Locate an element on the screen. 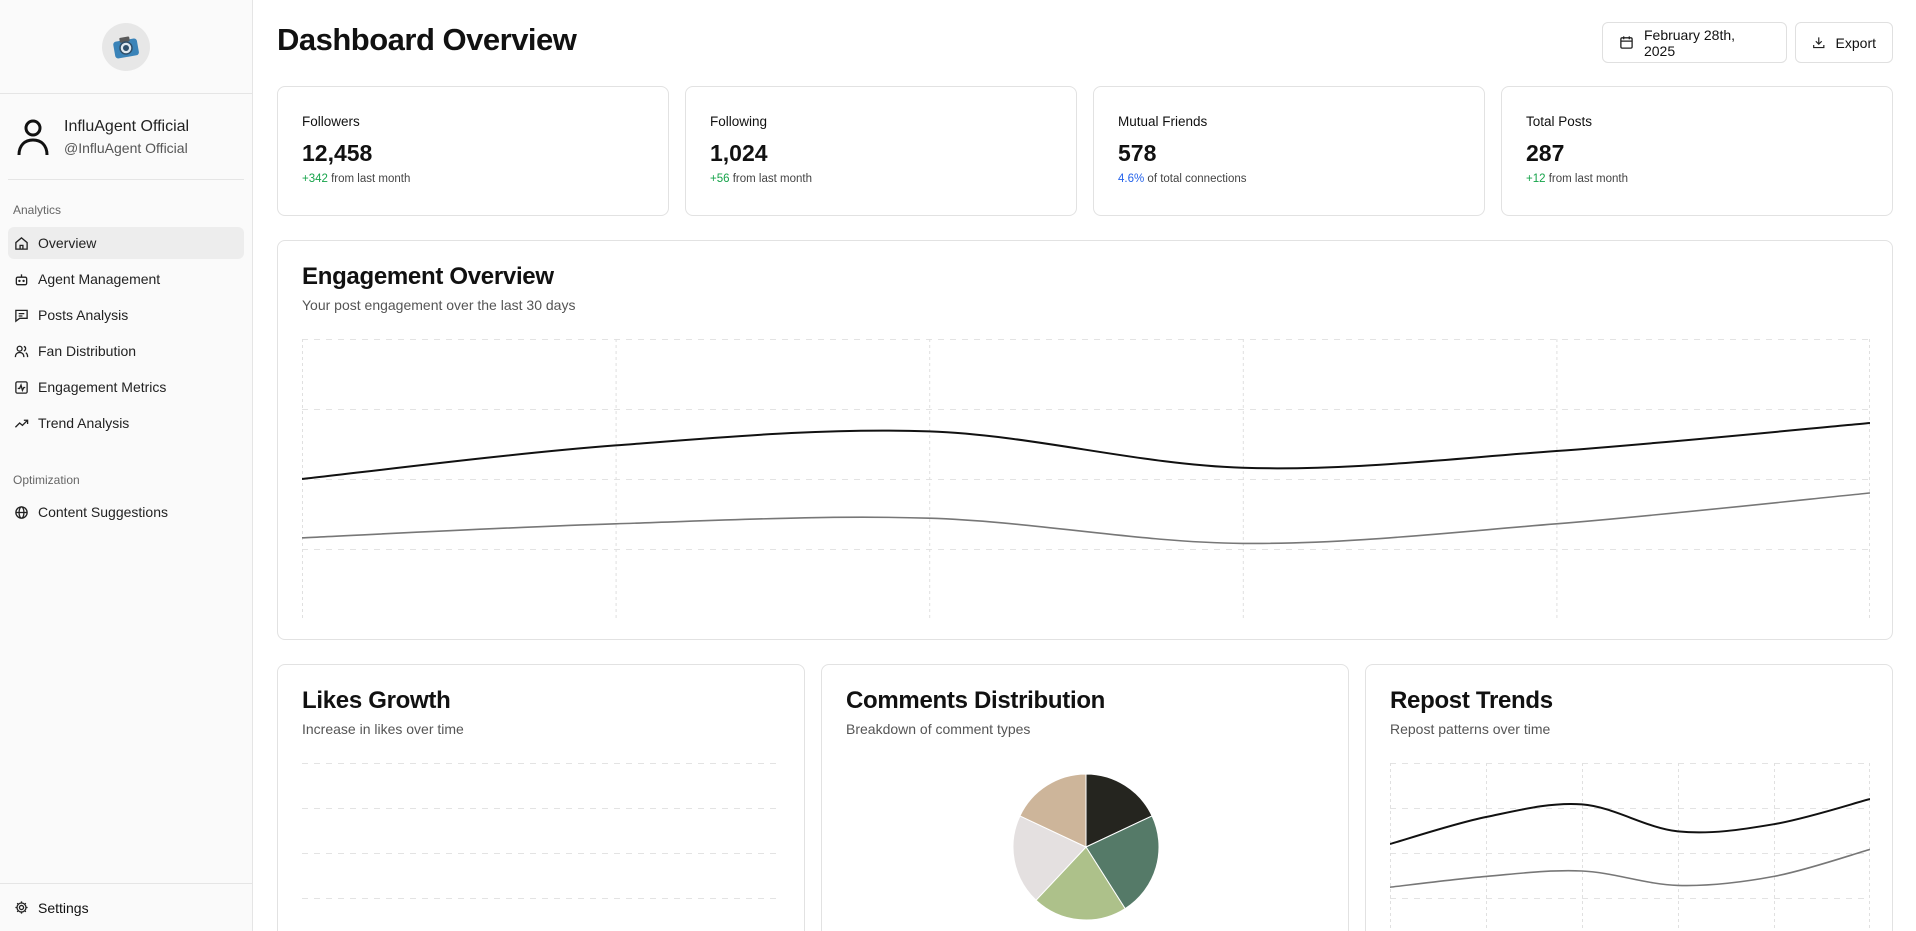 This screenshot has height=931, width=1916. card-title: Comments Distribution is located at coordinates (976, 700).